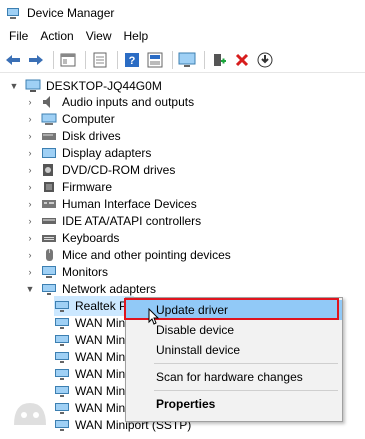  I want to click on category-label: Computer, so click(88, 119).